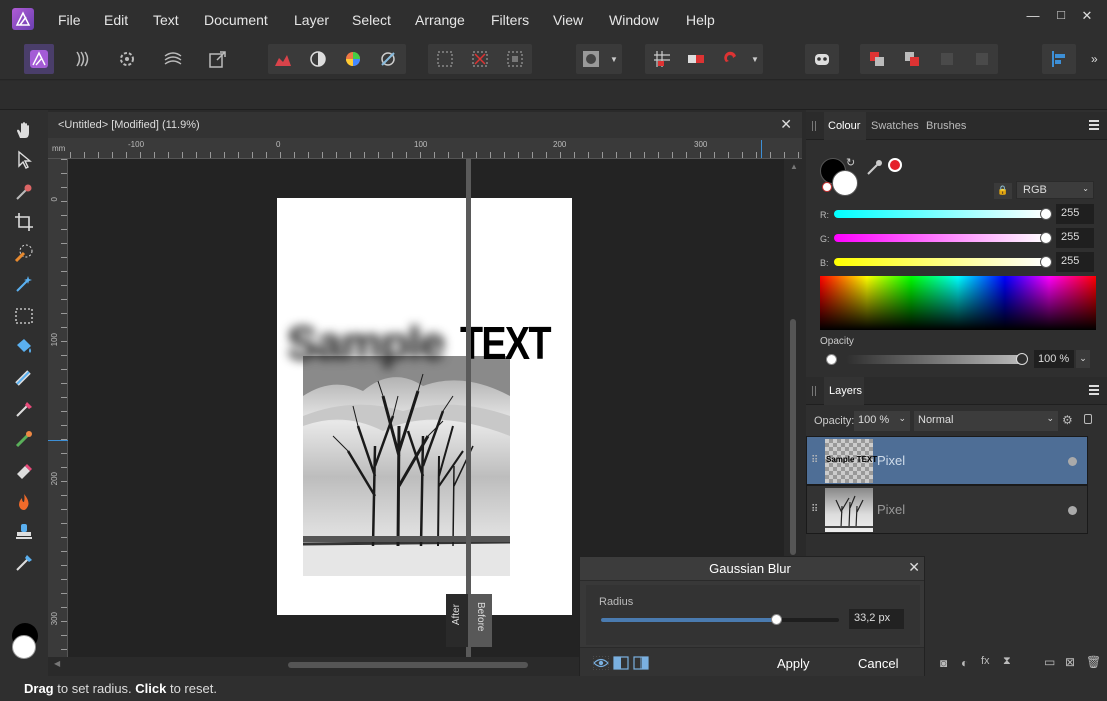 Image resolution: width=1107 pixels, height=701 pixels. Describe the element at coordinates (985, 661) in the screenshot. I see `live-filter-icon: fx` at that location.